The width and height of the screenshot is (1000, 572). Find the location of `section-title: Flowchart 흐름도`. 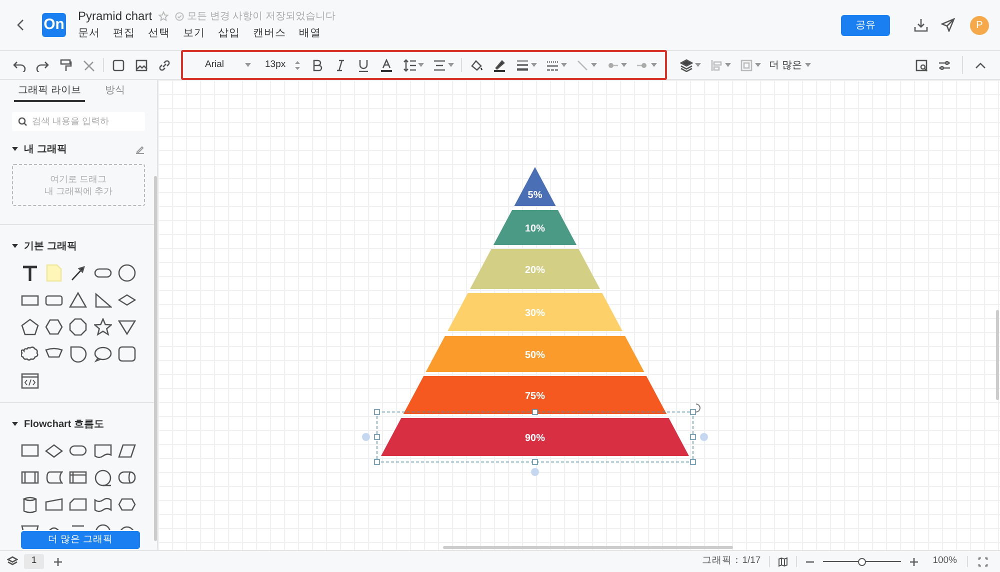

section-title: Flowchart 흐름도 is located at coordinates (64, 424).